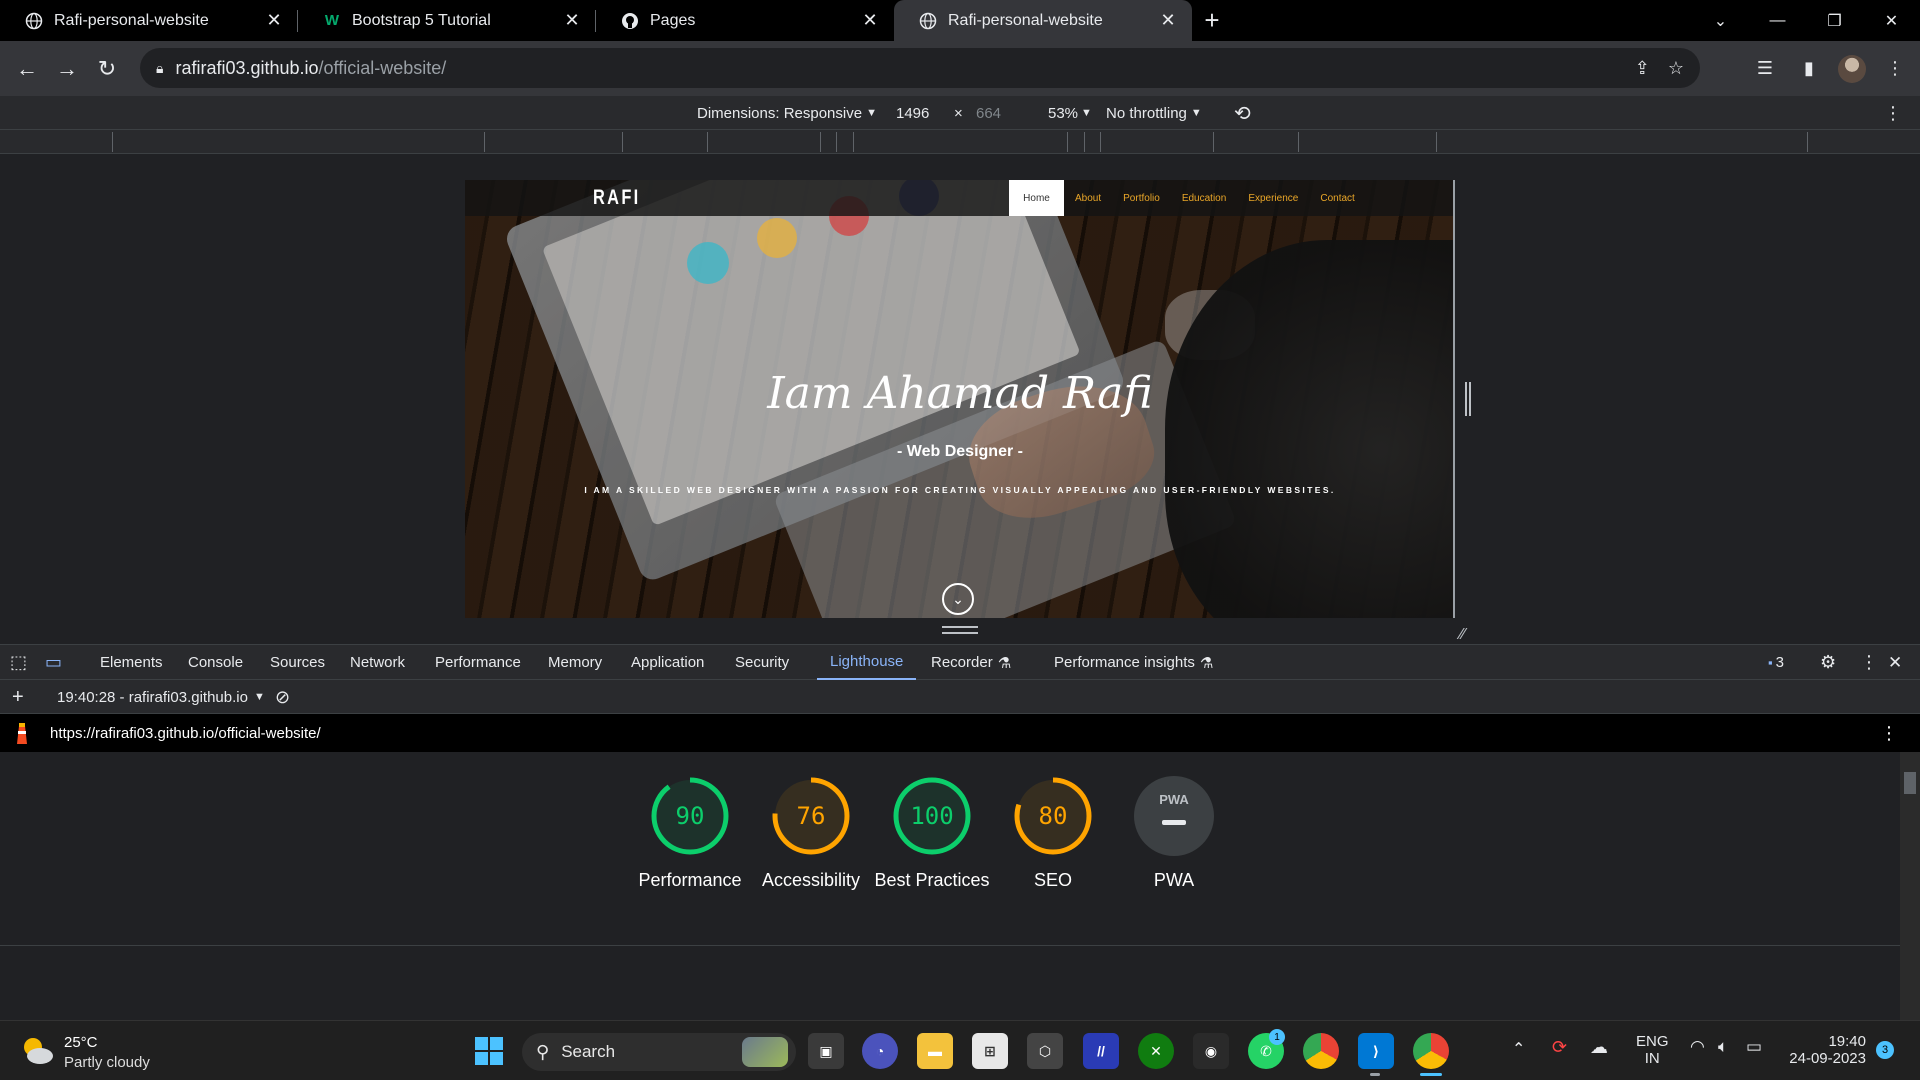  I want to click on device-toggle-icon: ▭, so click(53, 662).